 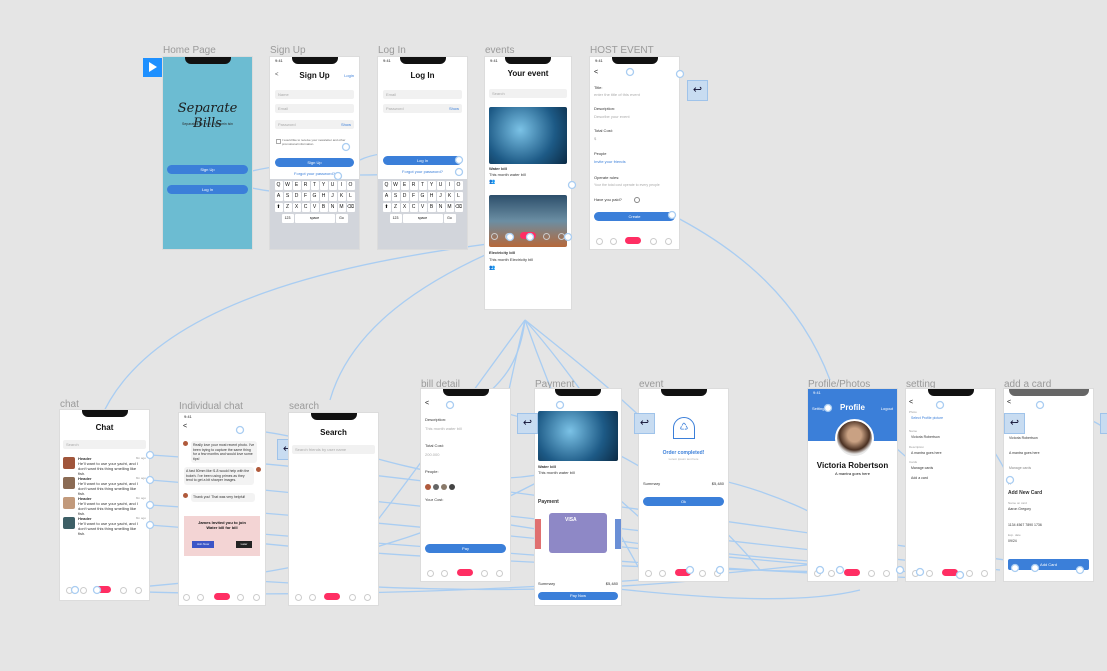 I want to click on profile-photo, so click(x=854, y=438).